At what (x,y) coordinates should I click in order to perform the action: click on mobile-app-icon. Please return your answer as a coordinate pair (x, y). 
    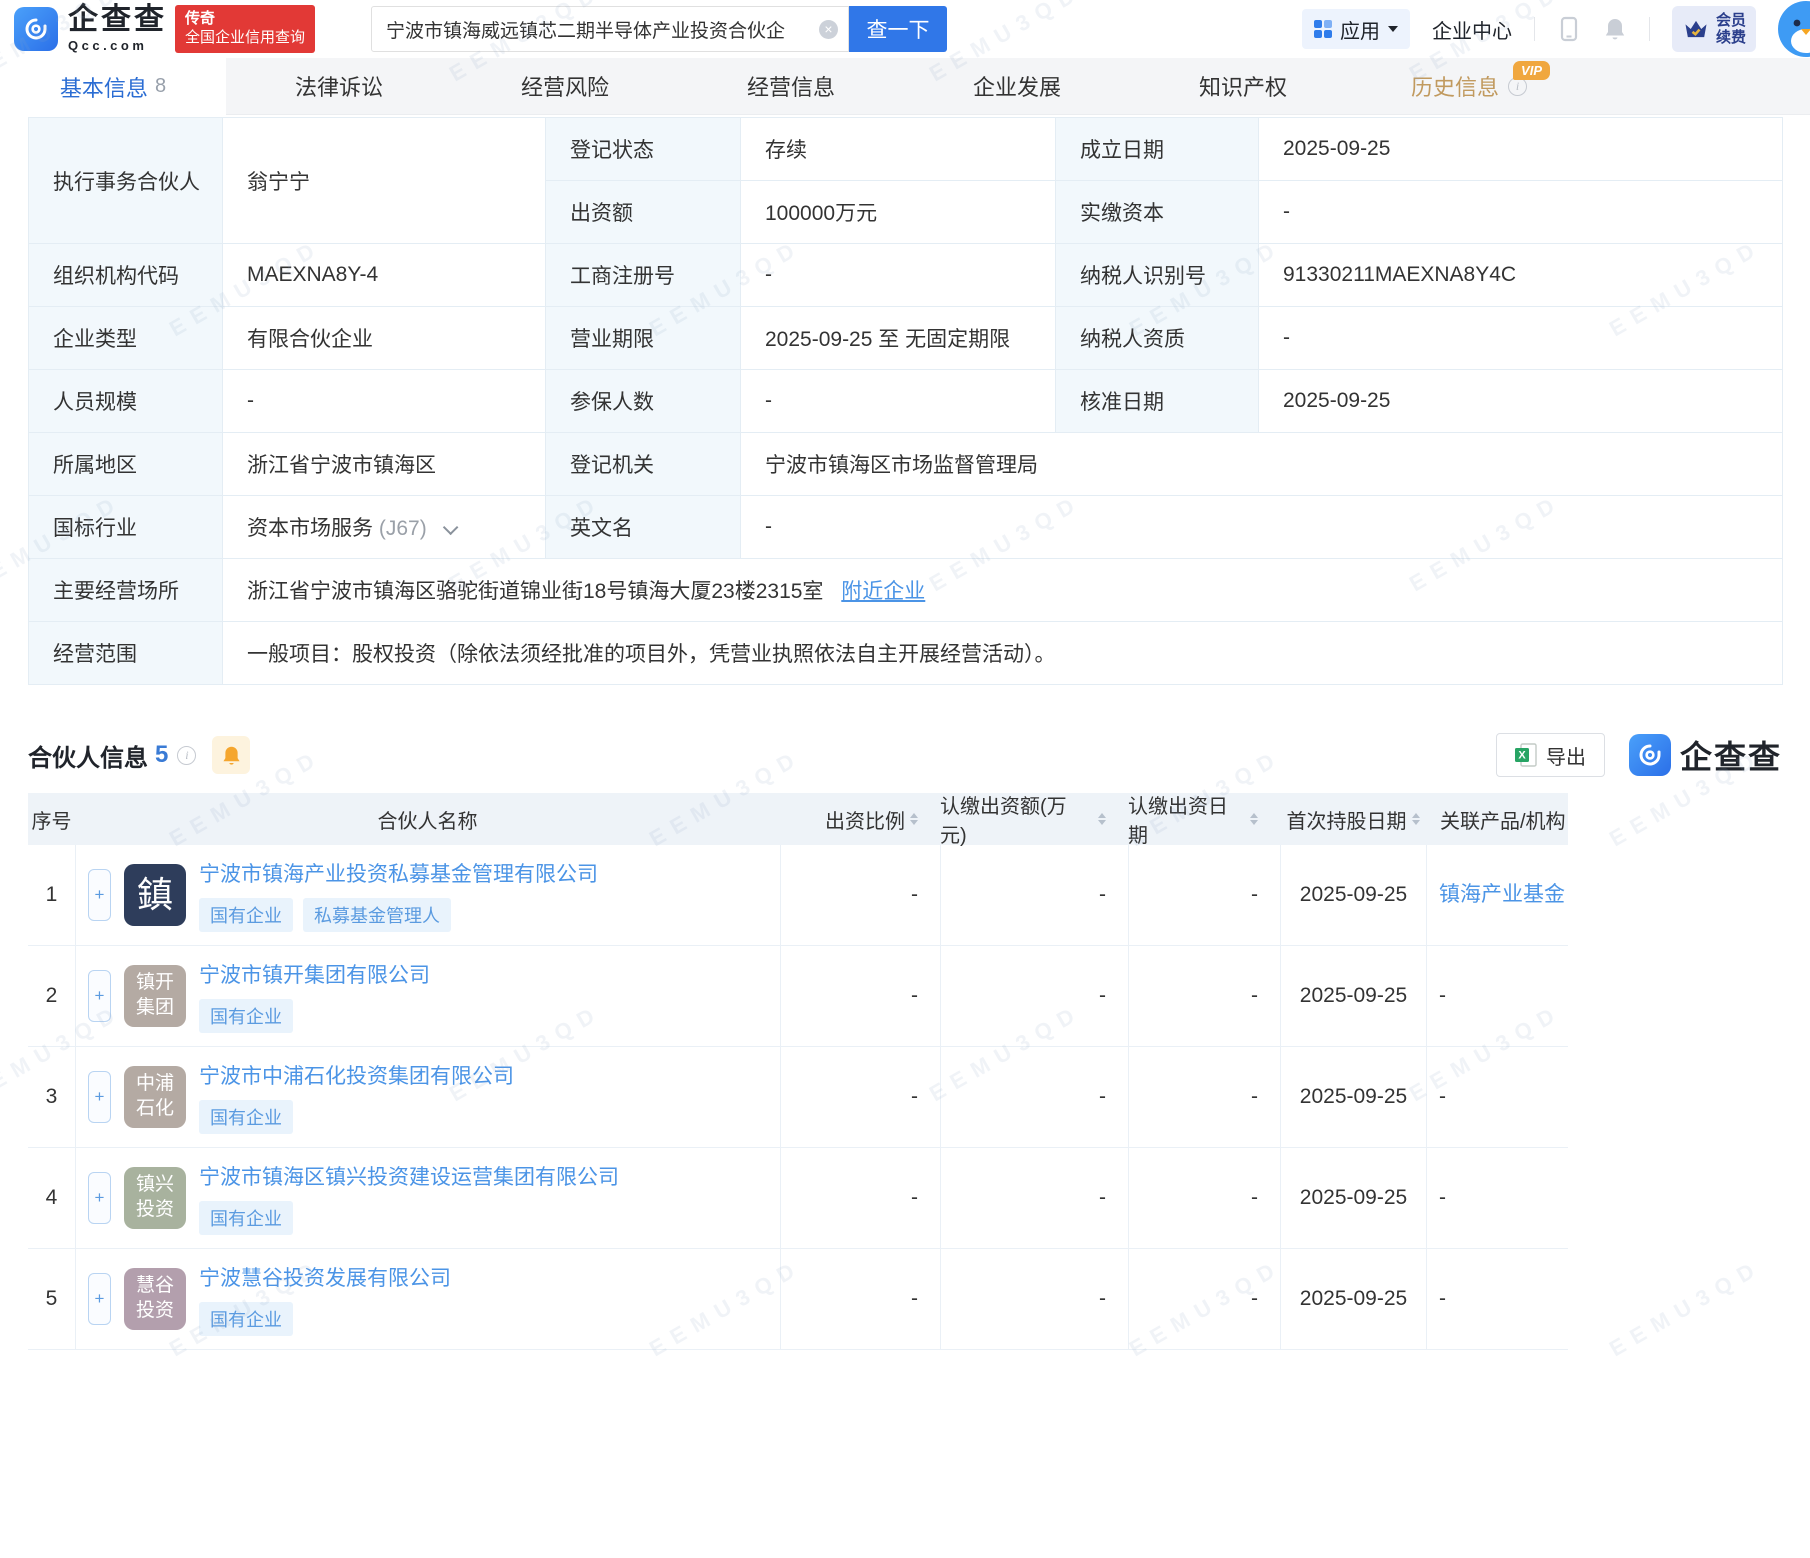
    Looking at the image, I should click on (1569, 29).